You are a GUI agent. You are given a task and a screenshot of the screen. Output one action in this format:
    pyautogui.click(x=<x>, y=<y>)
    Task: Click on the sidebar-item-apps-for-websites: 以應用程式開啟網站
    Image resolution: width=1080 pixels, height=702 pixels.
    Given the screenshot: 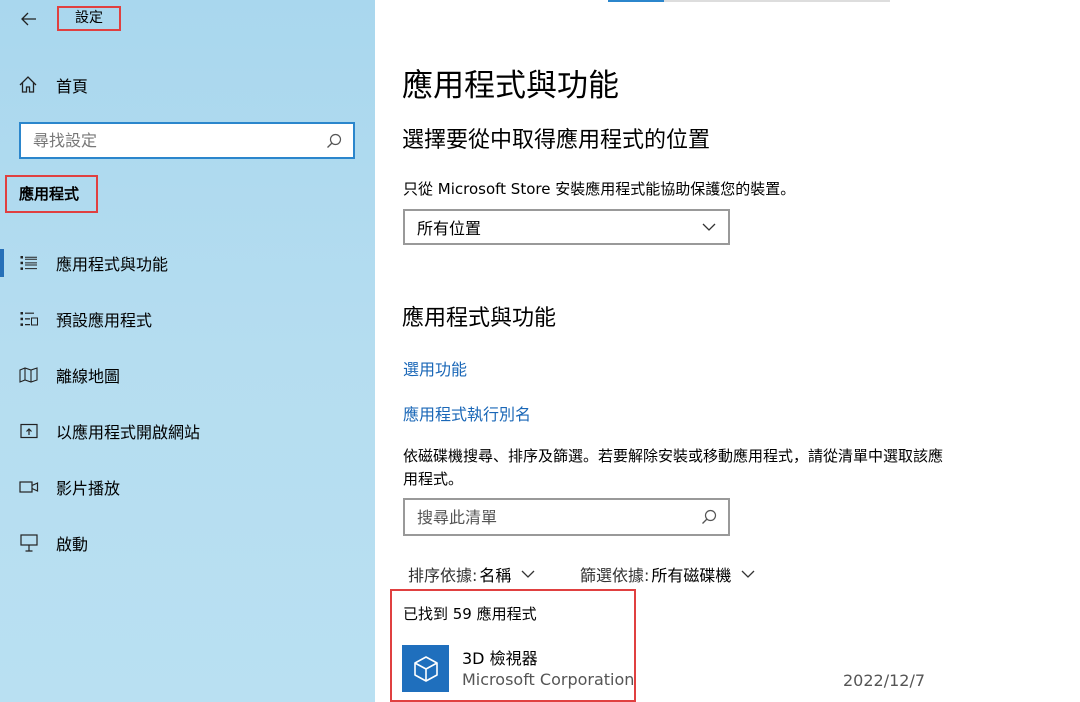 What is the action you would take?
    pyautogui.click(x=187, y=431)
    